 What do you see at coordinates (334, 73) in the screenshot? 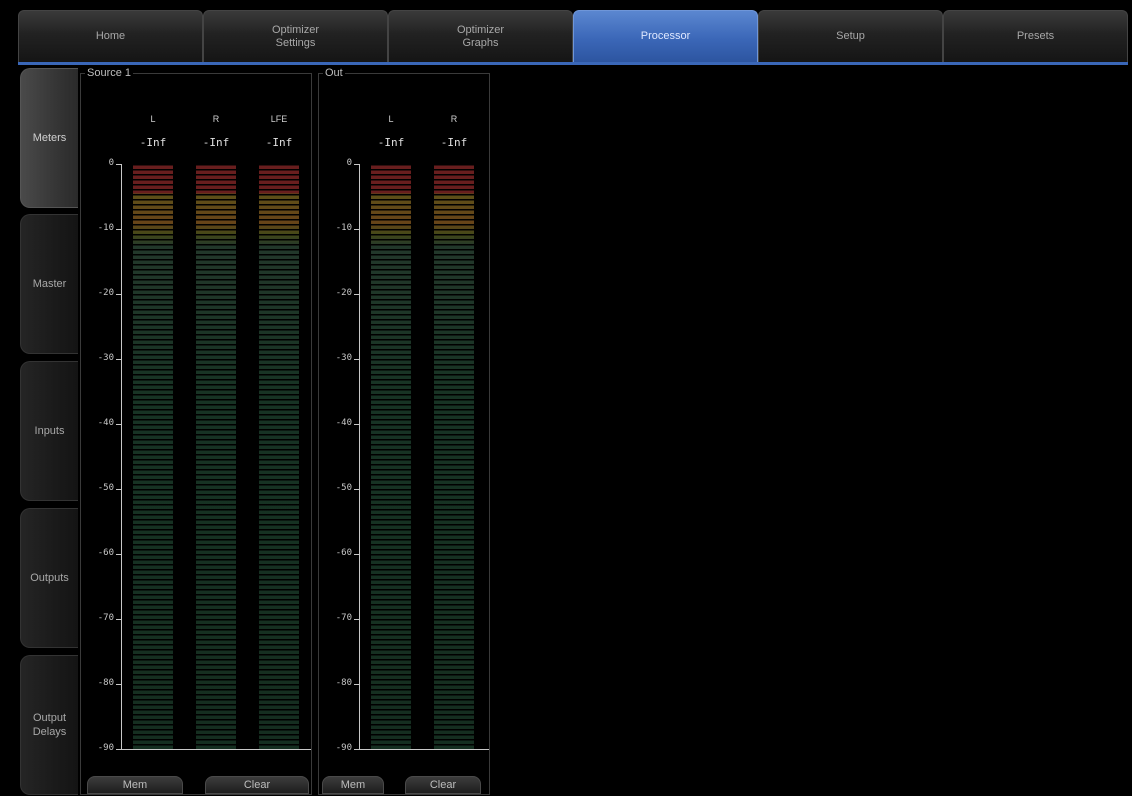
I see `panel-title: Out` at bounding box center [334, 73].